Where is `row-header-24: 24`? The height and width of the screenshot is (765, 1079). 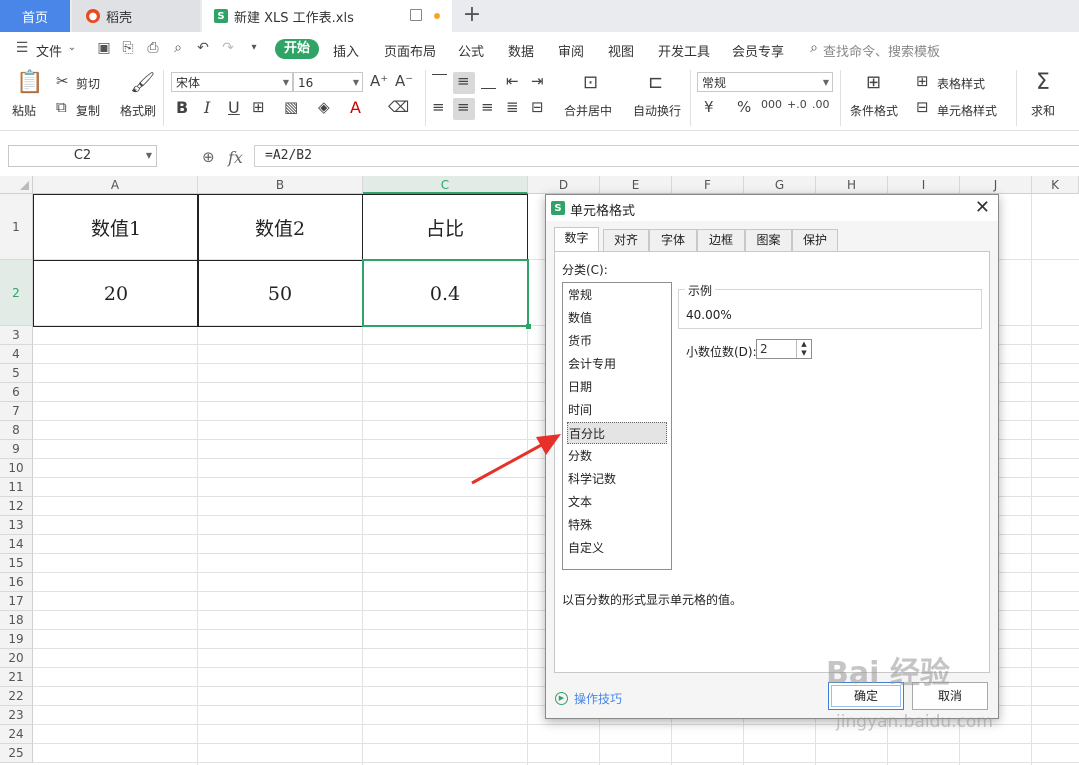
row-header-24: 24 is located at coordinates (16, 734).